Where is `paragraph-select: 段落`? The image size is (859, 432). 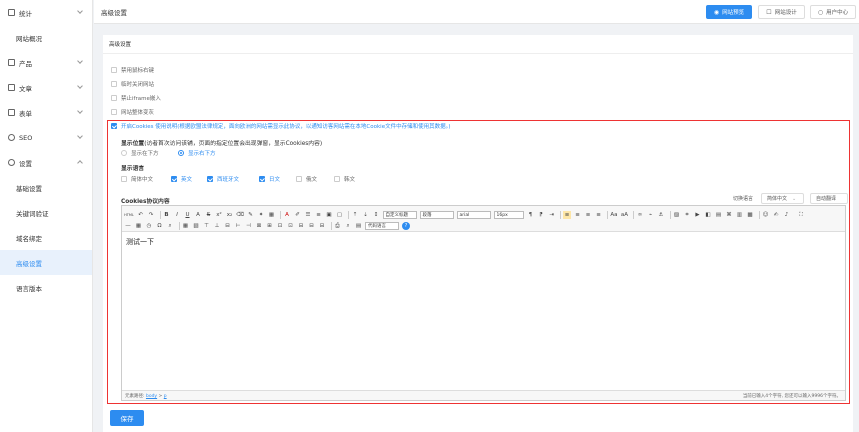
paragraph-select: 段落 is located at coordinates (436, 214).